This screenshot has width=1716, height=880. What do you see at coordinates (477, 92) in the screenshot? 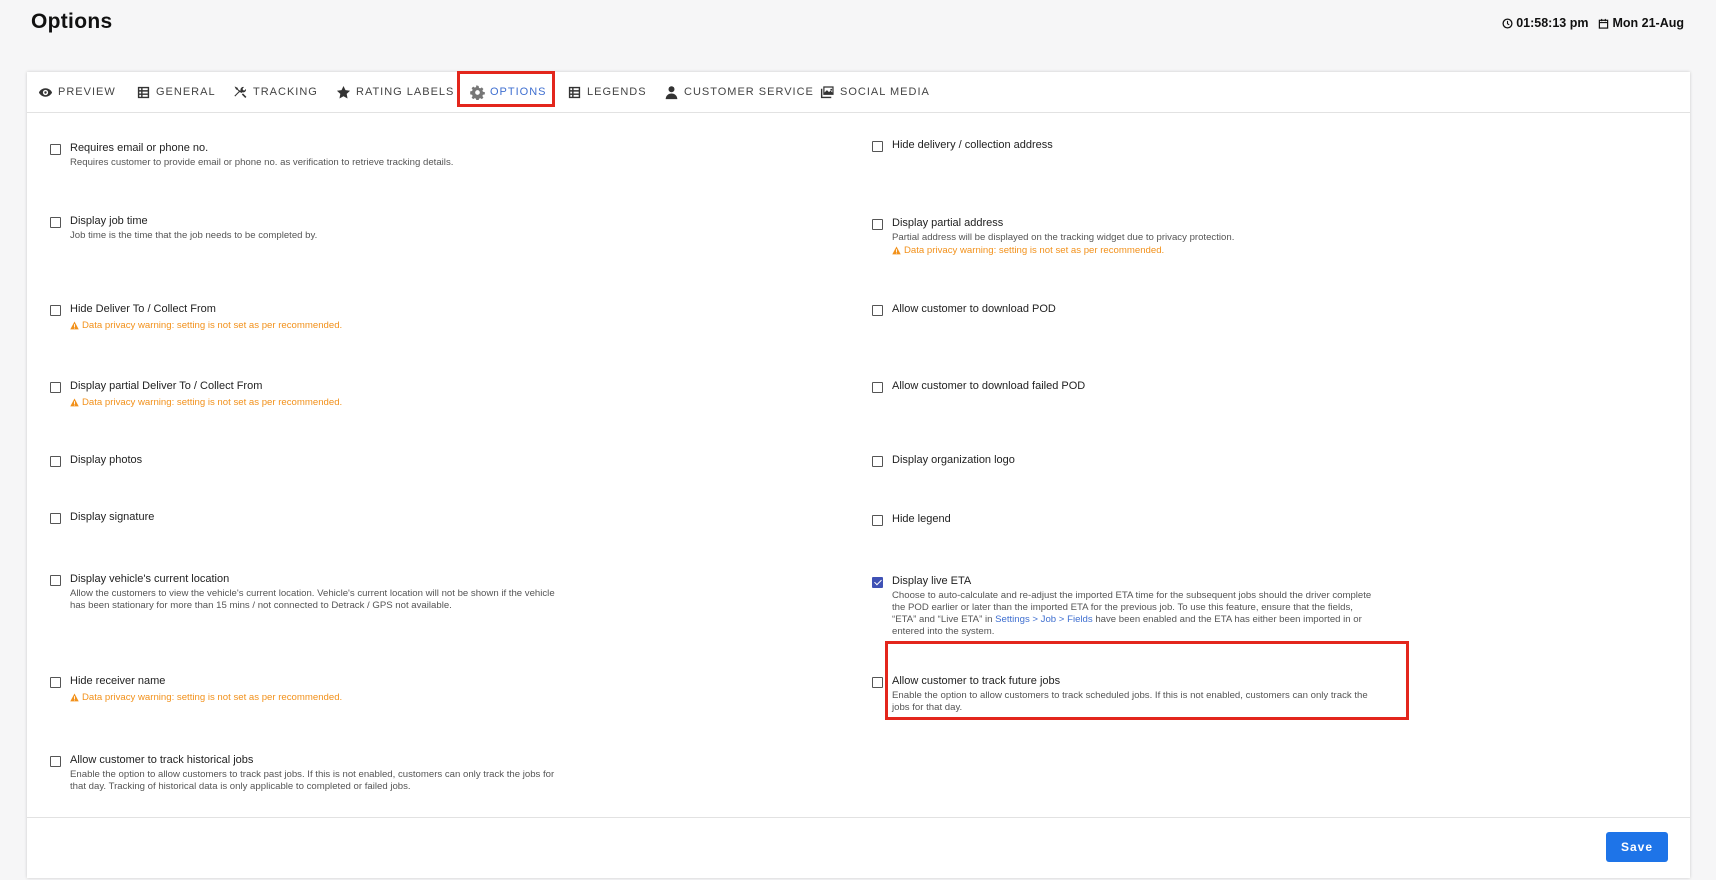
I see `gear-icon` at bounding box center [477, 92].